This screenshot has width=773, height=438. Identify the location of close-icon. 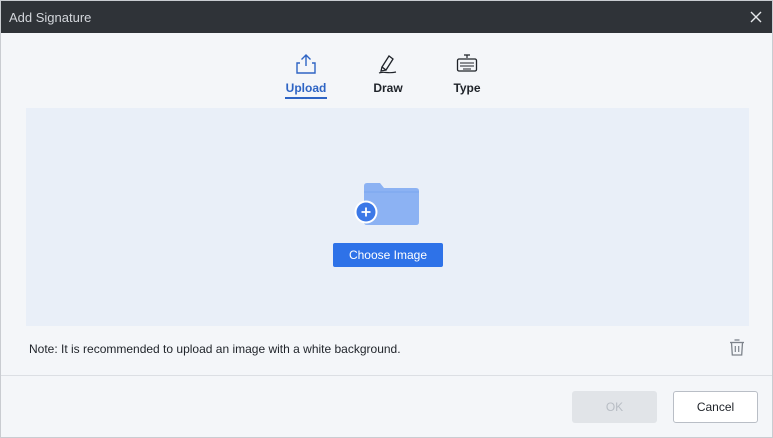
(756, 17).